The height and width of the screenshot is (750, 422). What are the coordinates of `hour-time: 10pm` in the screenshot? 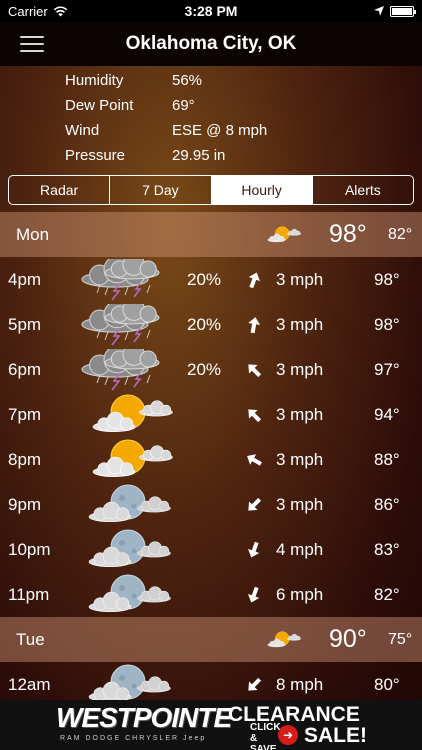 It's located at (29, 549).